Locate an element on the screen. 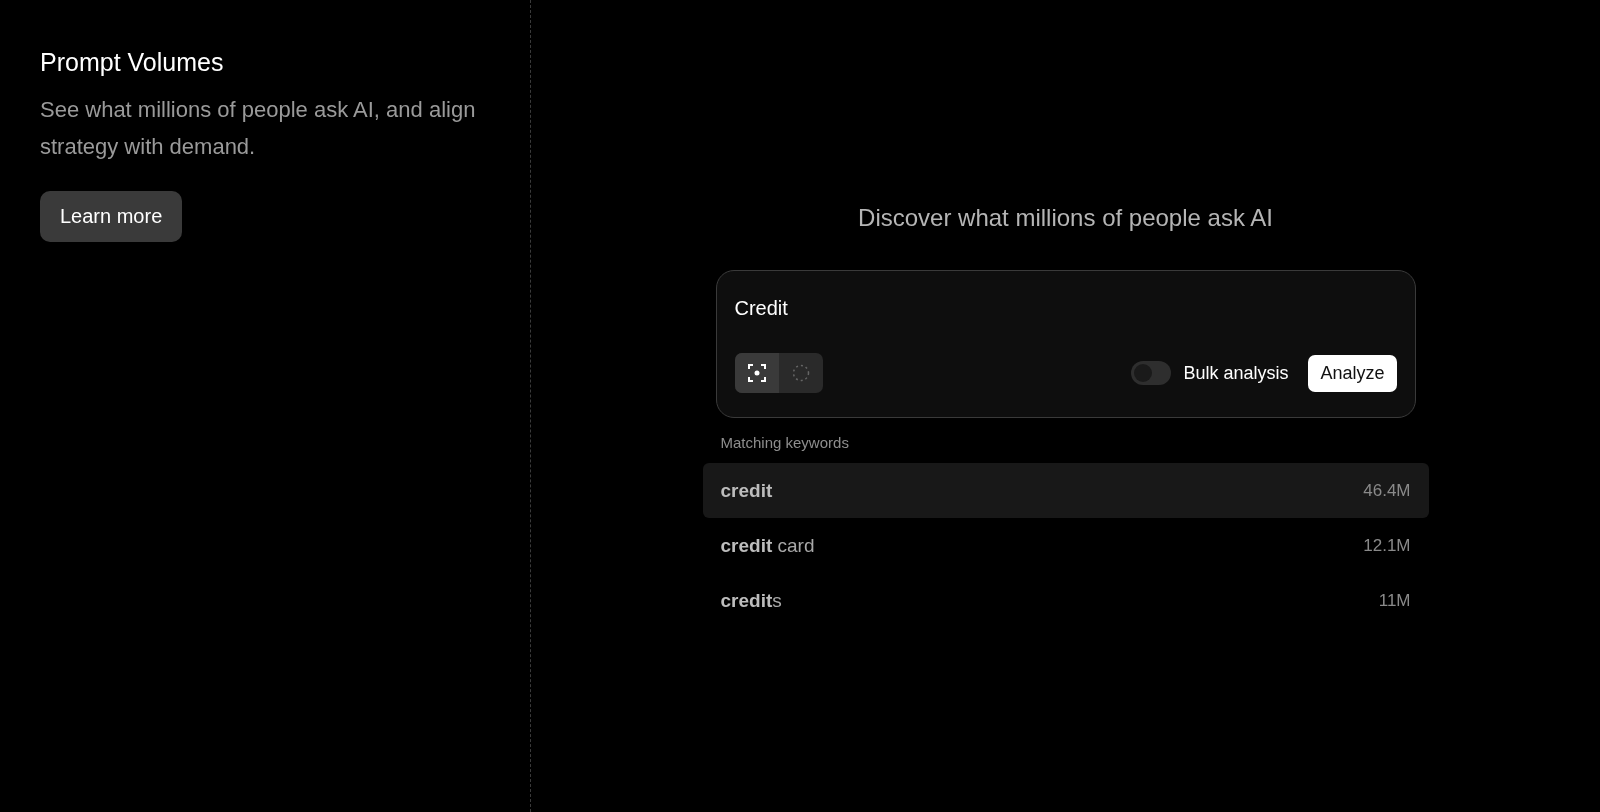 Image resolution: width=1600 pixels, height=812 pixels. keyword-volume: 12.1M is located at coordinates (1387, 545).